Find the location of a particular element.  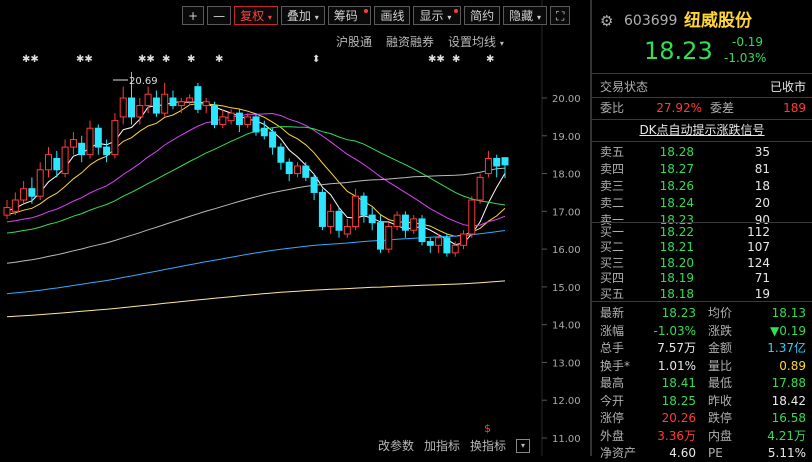

stat-label: 金额 is located at coordinates (720, 348).